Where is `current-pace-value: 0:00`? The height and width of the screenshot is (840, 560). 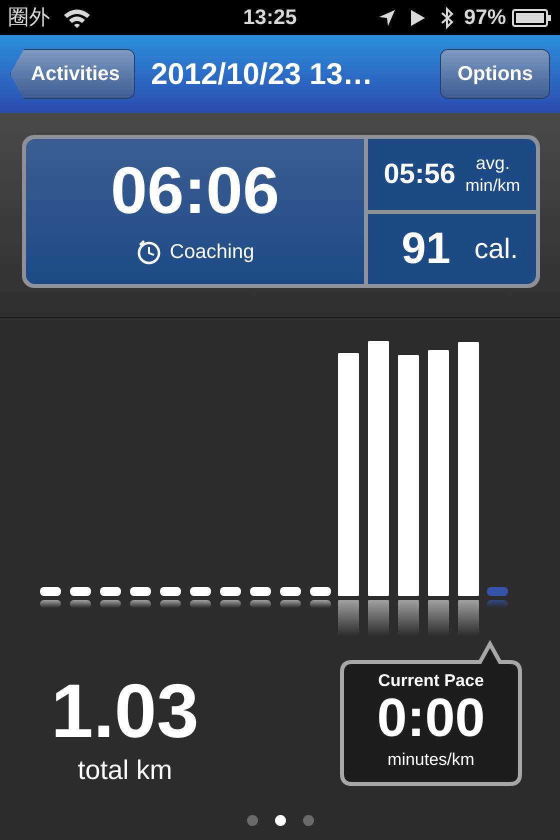
current-pace-value: 0:00 is located at coordinates (431, 718).